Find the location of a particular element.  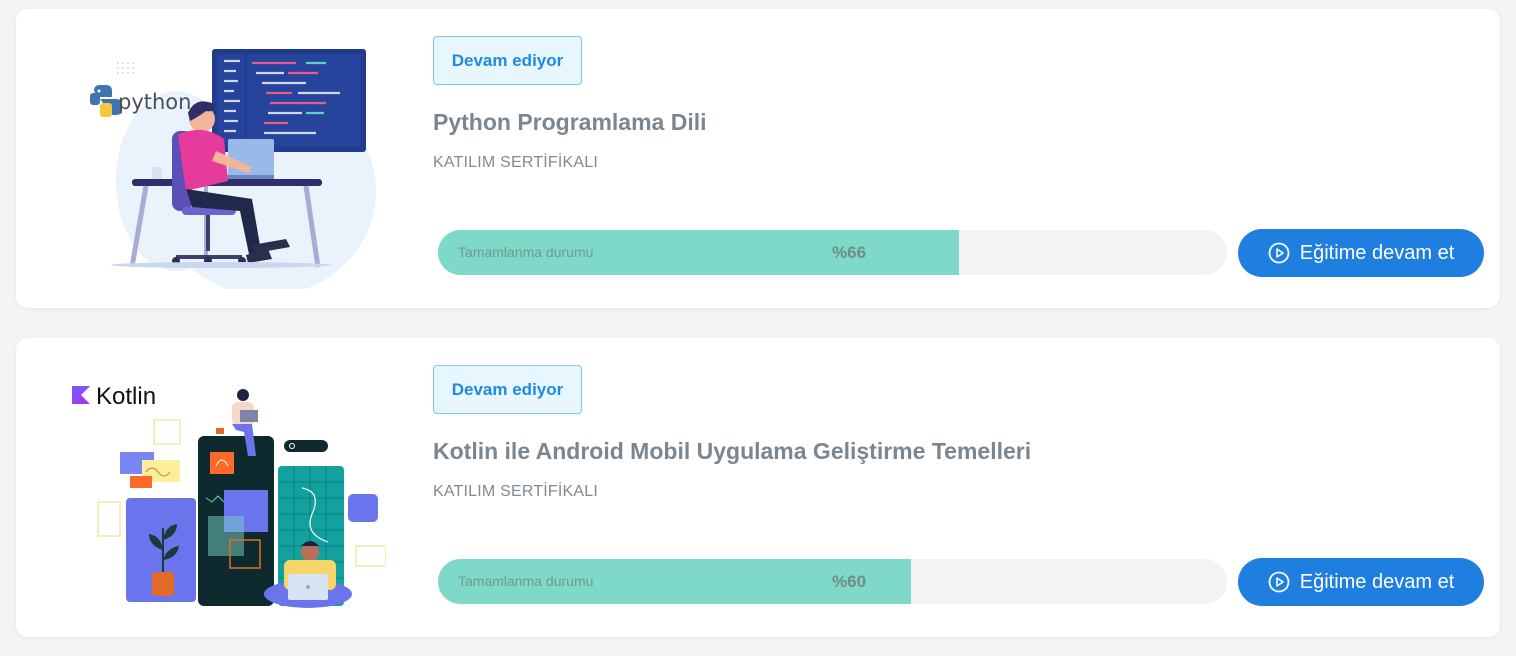

dotted-grid-decoration is located at coordinates (125, 68).